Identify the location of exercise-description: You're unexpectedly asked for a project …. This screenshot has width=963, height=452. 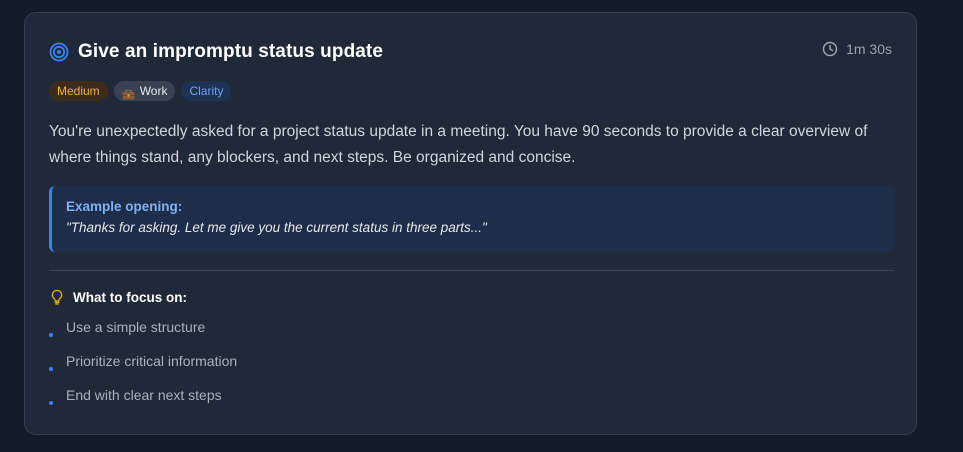
(458, 144).